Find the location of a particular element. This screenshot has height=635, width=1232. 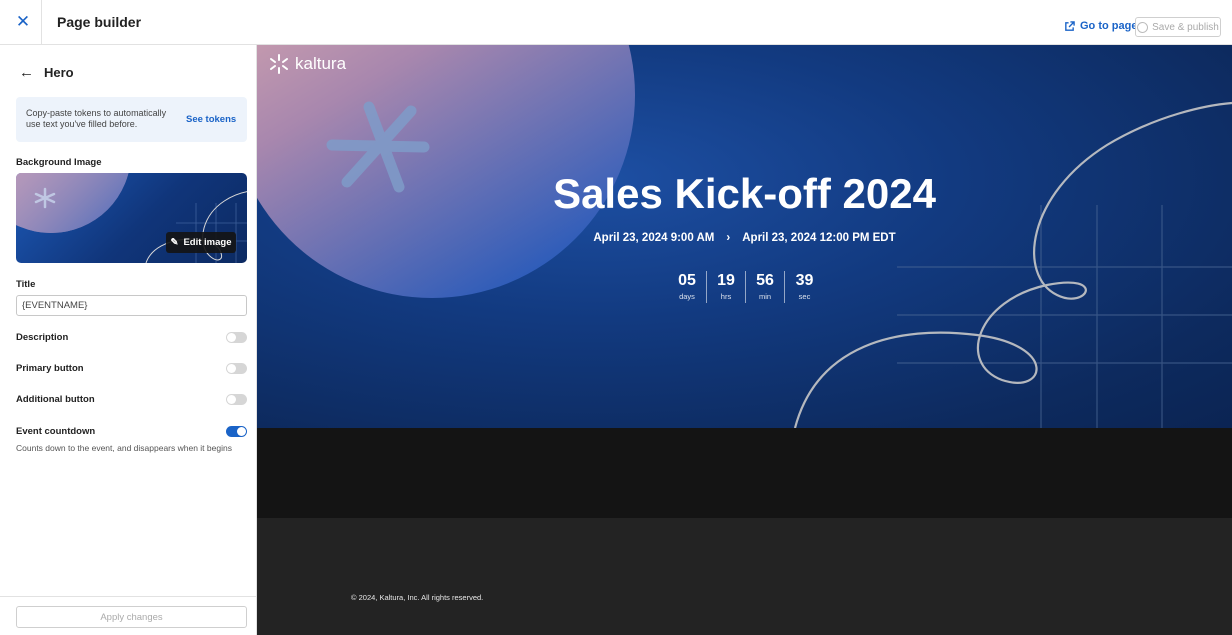

top-bar: ✕ Page builder Go to page Save & publish is located at coordinates (616, 22).